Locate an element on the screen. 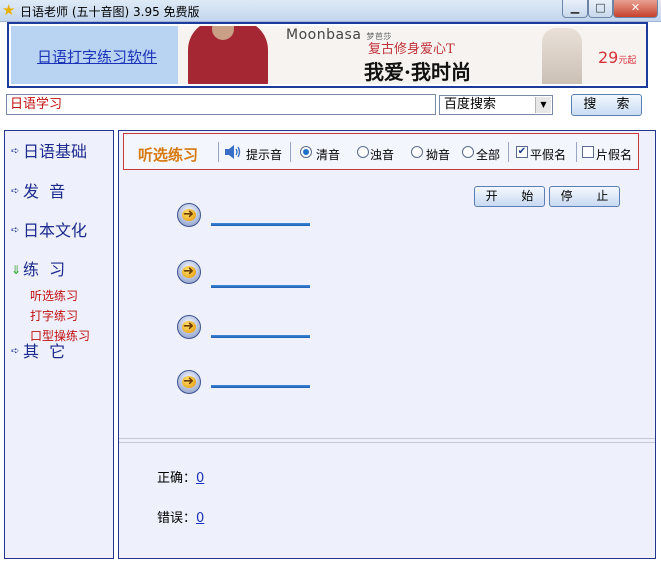  search-engine-select: 百度搜索 ▼ is located at coordinates (496, 105).